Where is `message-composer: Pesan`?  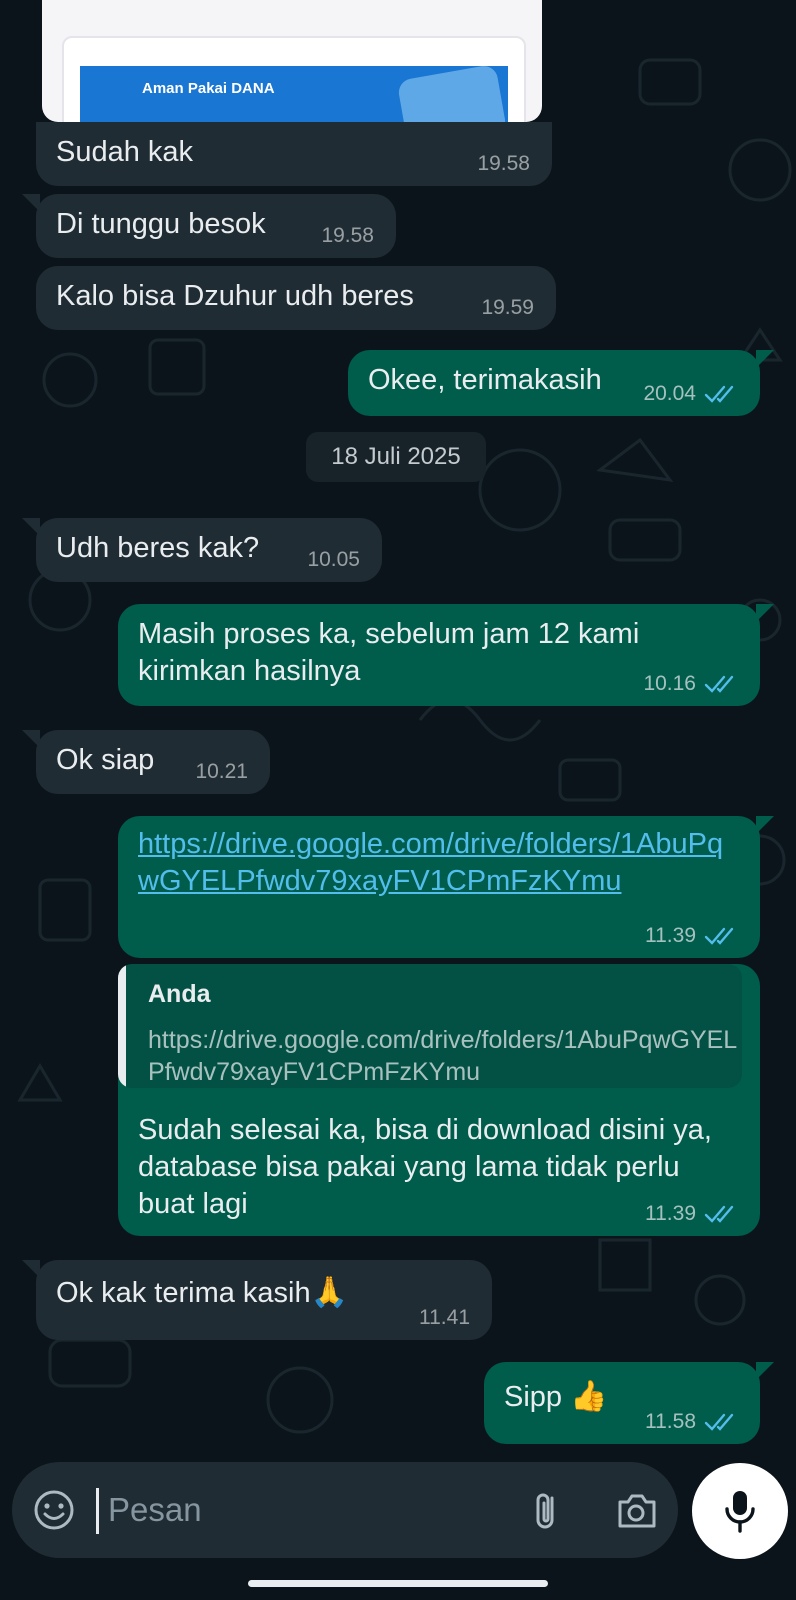 message-composer: Pesan is located at coordinates (345, 1510).